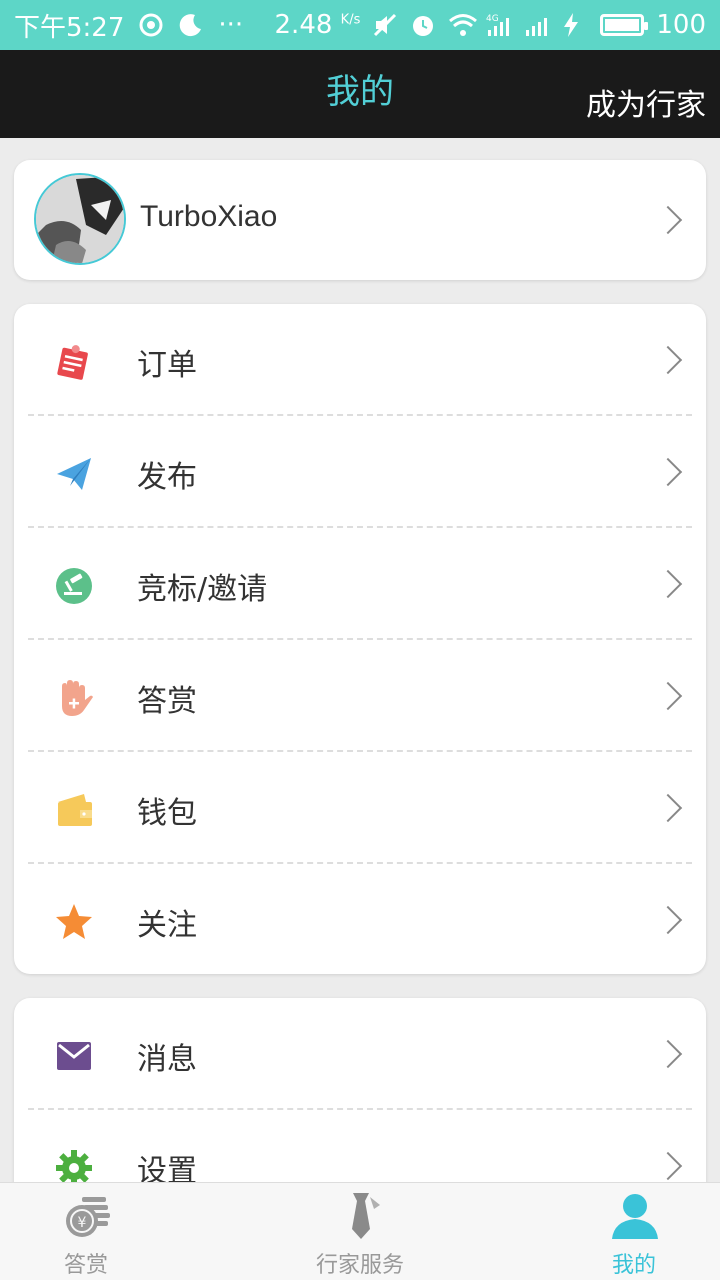  Describe the element at coordinates (74, 362) in the screenshot. I see `order-icon` at that location.